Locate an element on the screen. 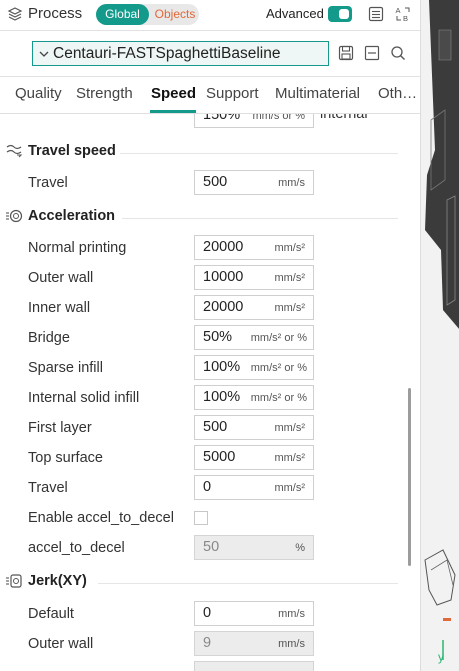 The image size is (459, 671). internal-solid-infill-accel-field: 100% mm/s² or % is located at coordinates (254, 397).